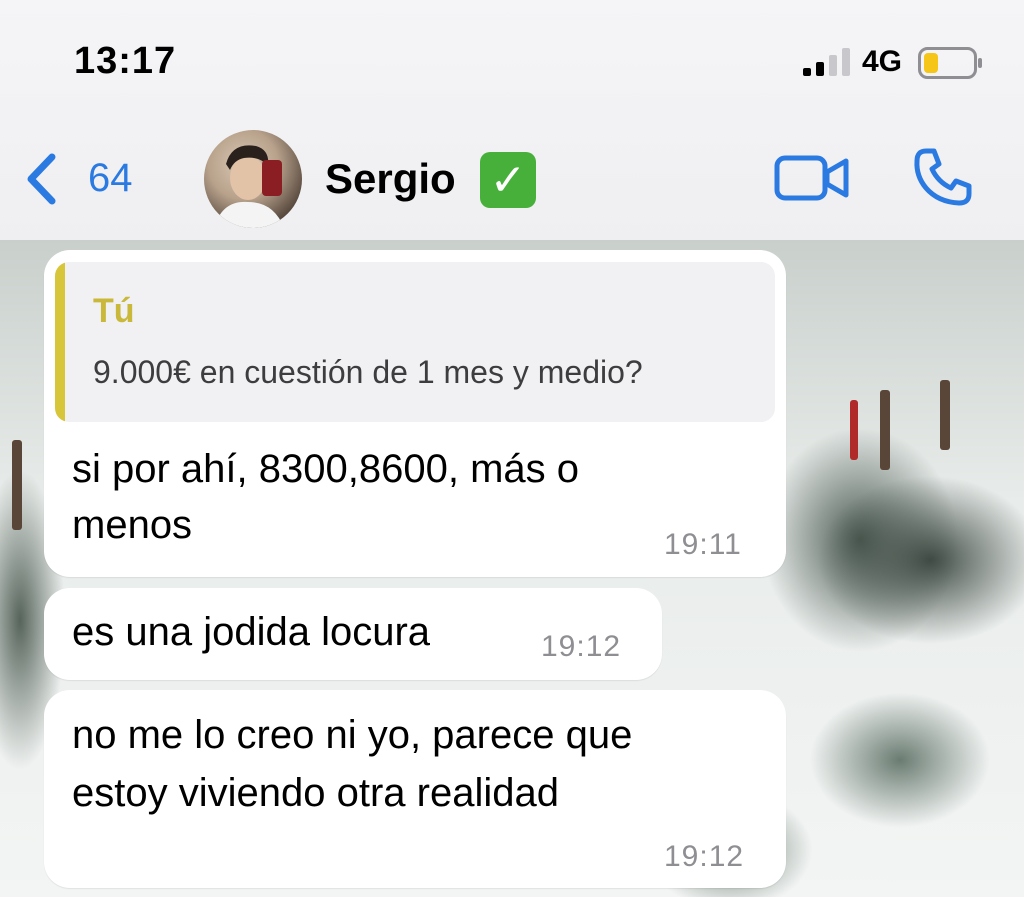  What do you see at coordinates (826, 62) in the screenshot?
I see `signal-strength-icon` at bounding box center [826, 62].